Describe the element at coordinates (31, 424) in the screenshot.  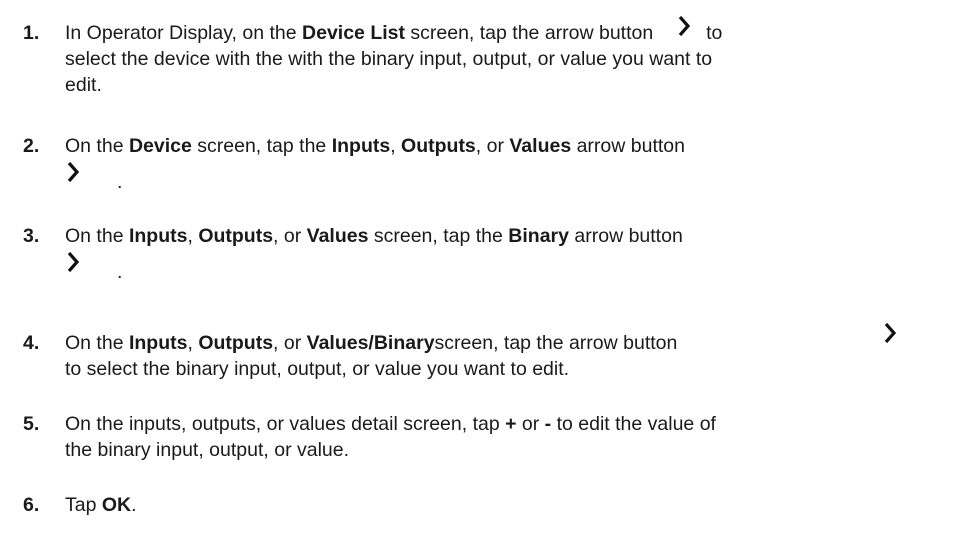
I see `step-number: 5.` at that location.